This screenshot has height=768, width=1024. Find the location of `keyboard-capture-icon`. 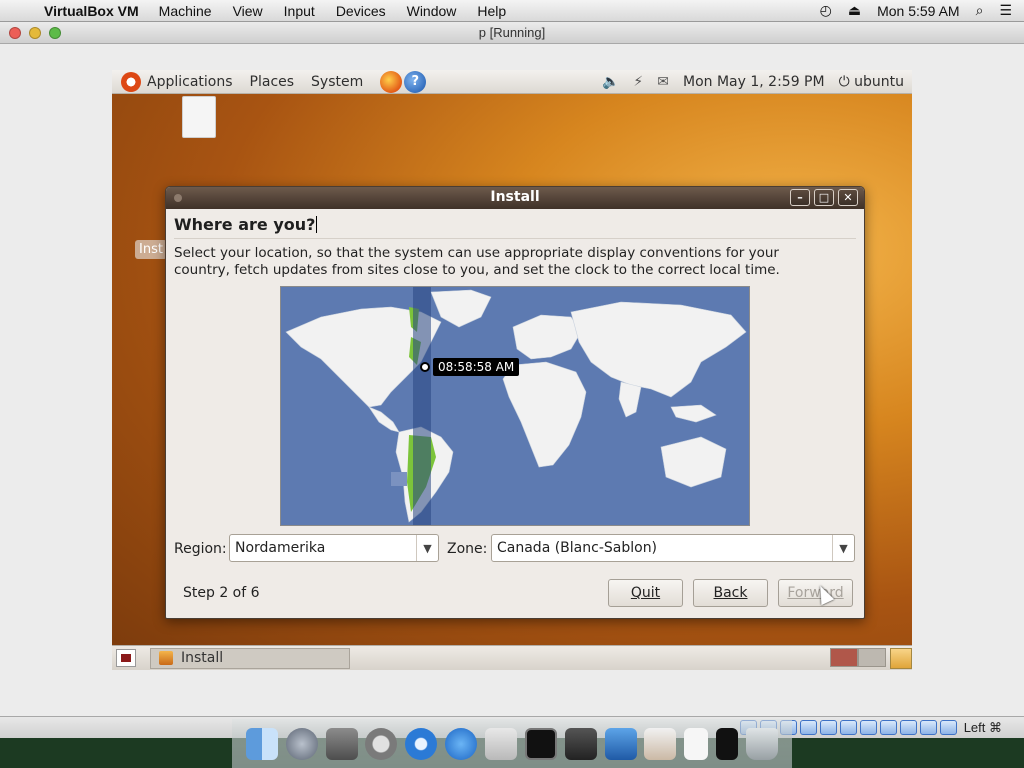

keyboard-capture-icon is located at coordinates (948, 727).